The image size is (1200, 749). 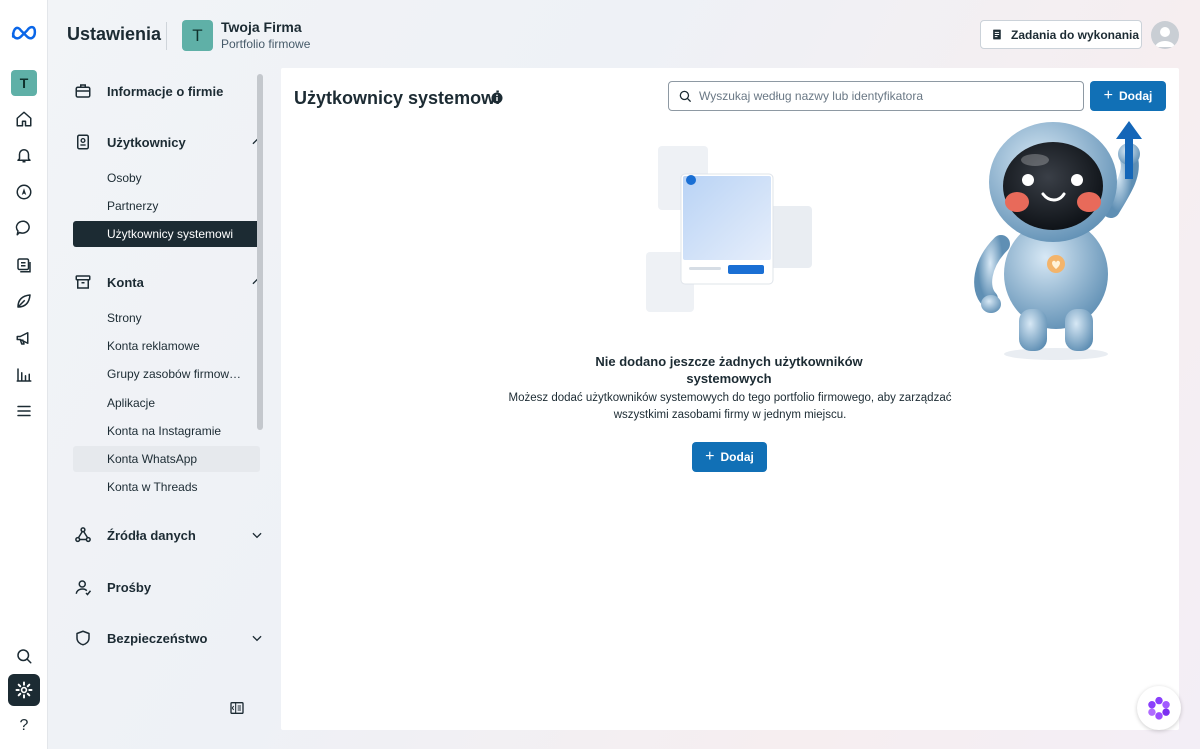 I want to click on pages-icon, so click(x=24, y=265).